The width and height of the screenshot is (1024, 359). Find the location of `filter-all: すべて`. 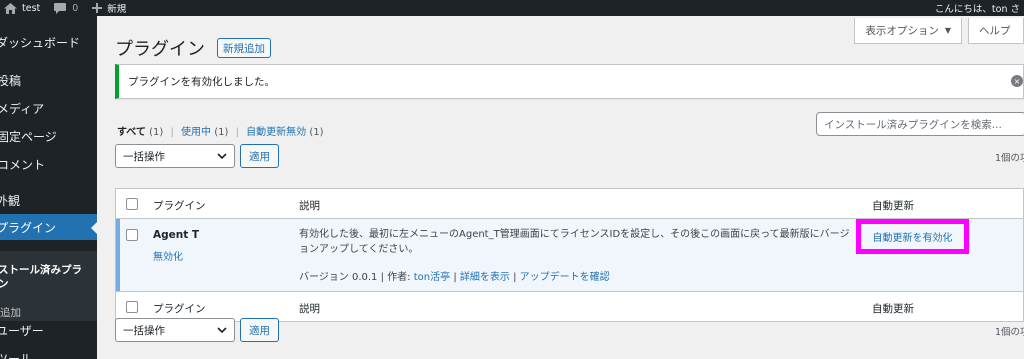

filter-all: すべて is located at coordinates (131, 132).